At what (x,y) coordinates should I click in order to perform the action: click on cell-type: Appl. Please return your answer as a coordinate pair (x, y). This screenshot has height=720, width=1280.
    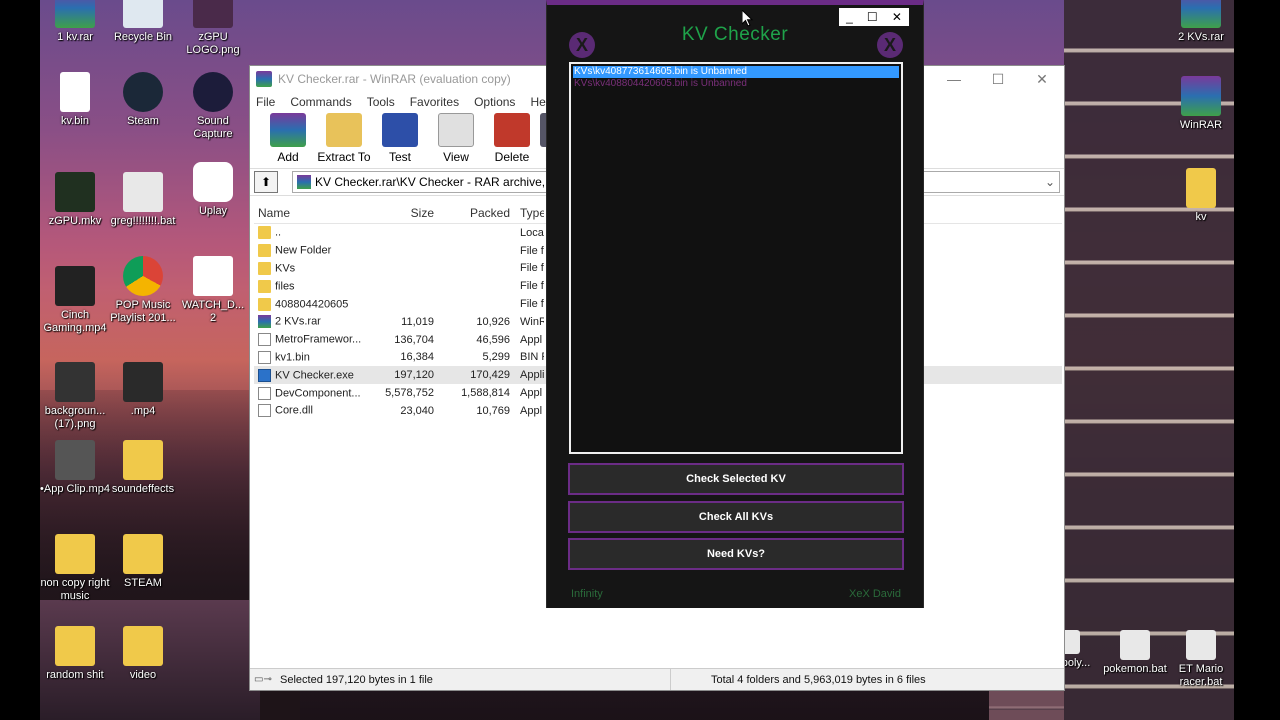
    Looking at the image, I should click on (531, 393).